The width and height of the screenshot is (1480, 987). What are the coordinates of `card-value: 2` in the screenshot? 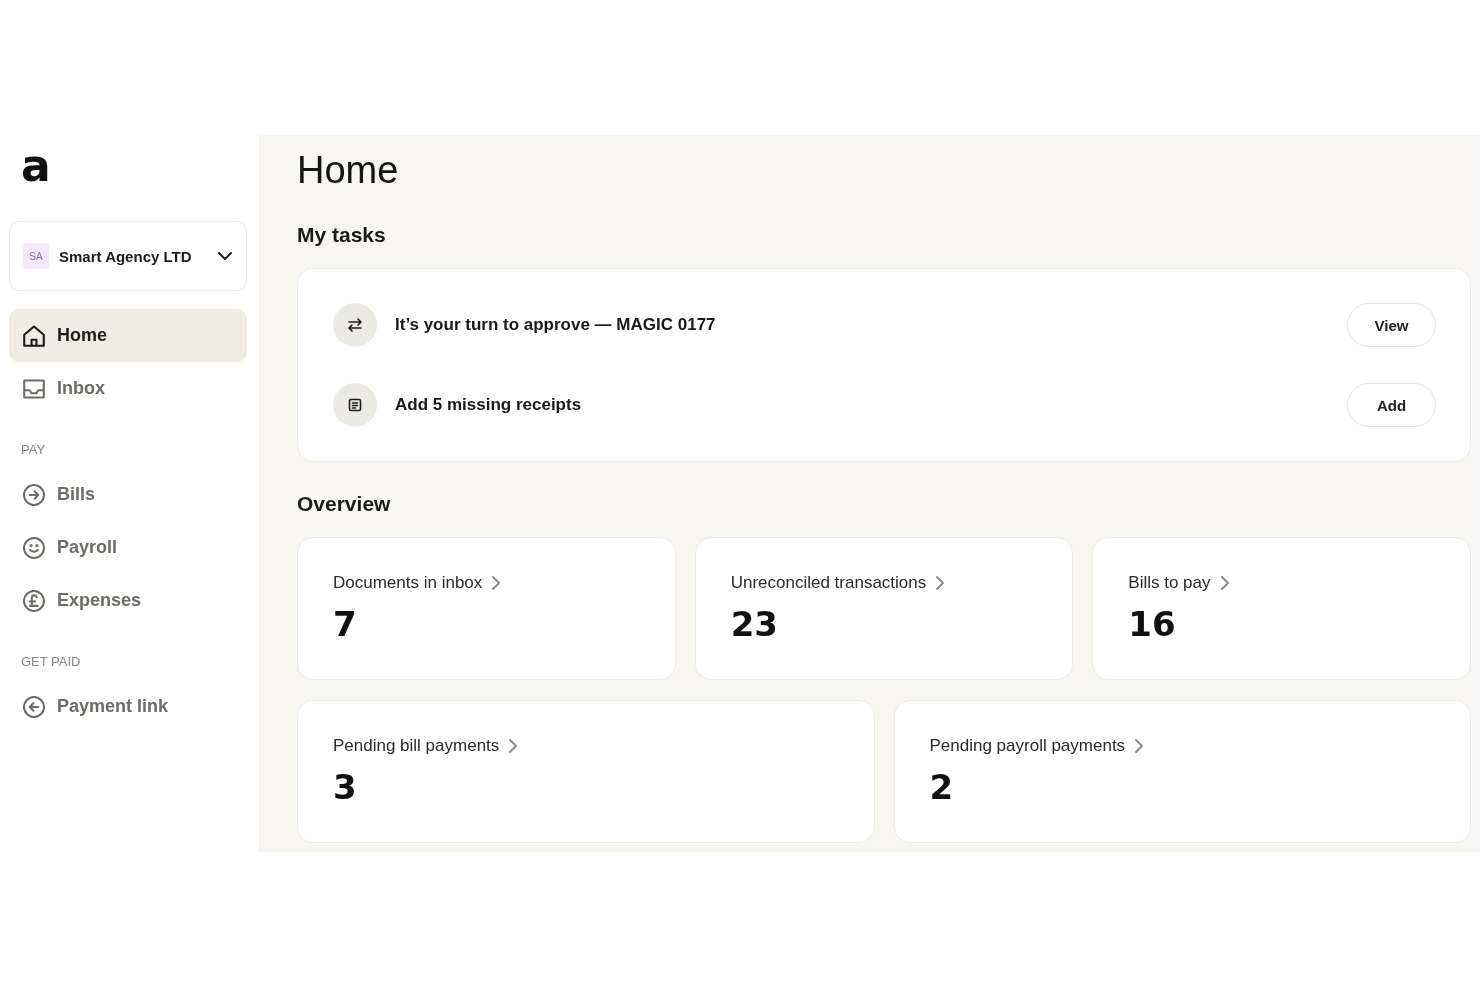 It's located at (942, 787).